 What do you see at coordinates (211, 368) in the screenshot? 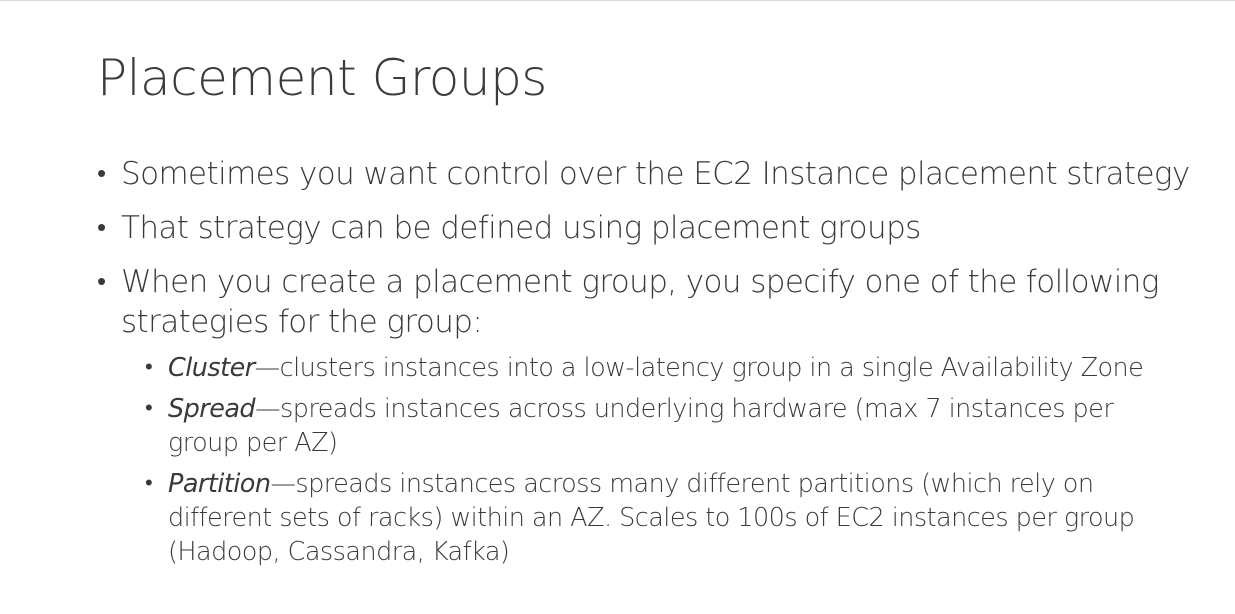
I see `strategy-name: Cluster` at bounding box center [211, 368].